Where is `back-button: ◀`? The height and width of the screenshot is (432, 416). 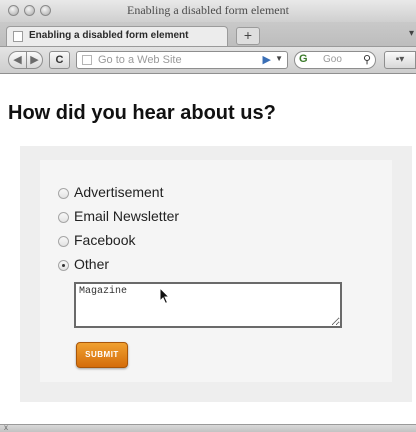
back-button: ◀ is located at coordinates (17, 60).